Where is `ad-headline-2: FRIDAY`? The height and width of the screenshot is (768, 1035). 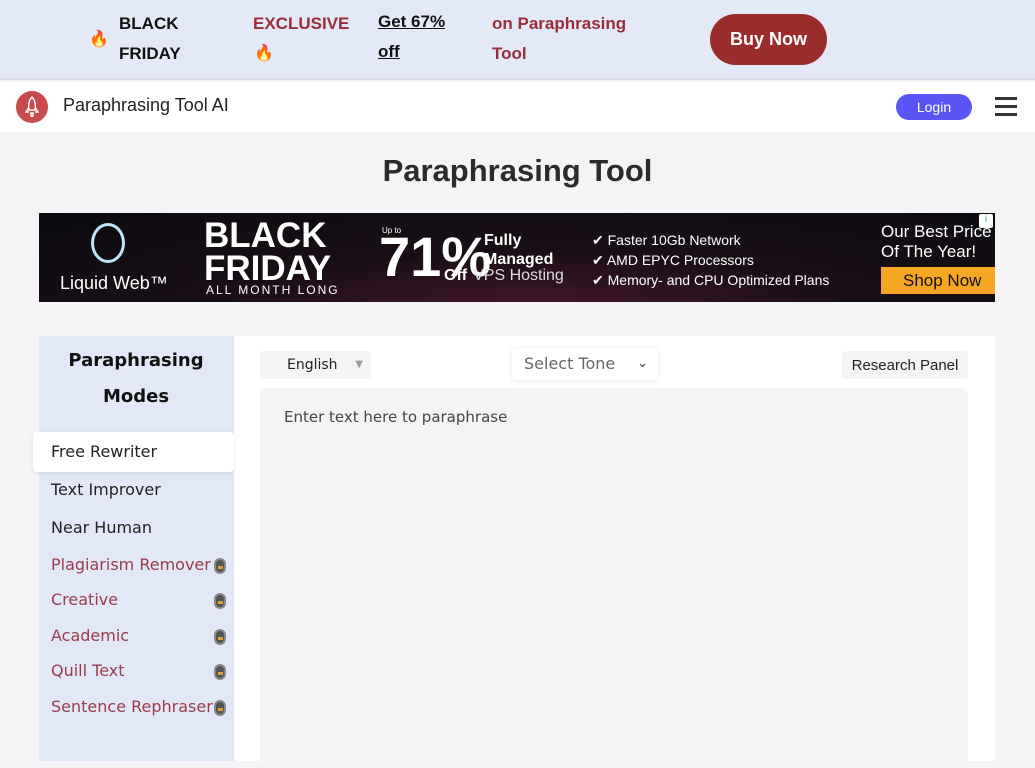
ad-headline-2: FRIDAY is located at coordinates (268, 268).